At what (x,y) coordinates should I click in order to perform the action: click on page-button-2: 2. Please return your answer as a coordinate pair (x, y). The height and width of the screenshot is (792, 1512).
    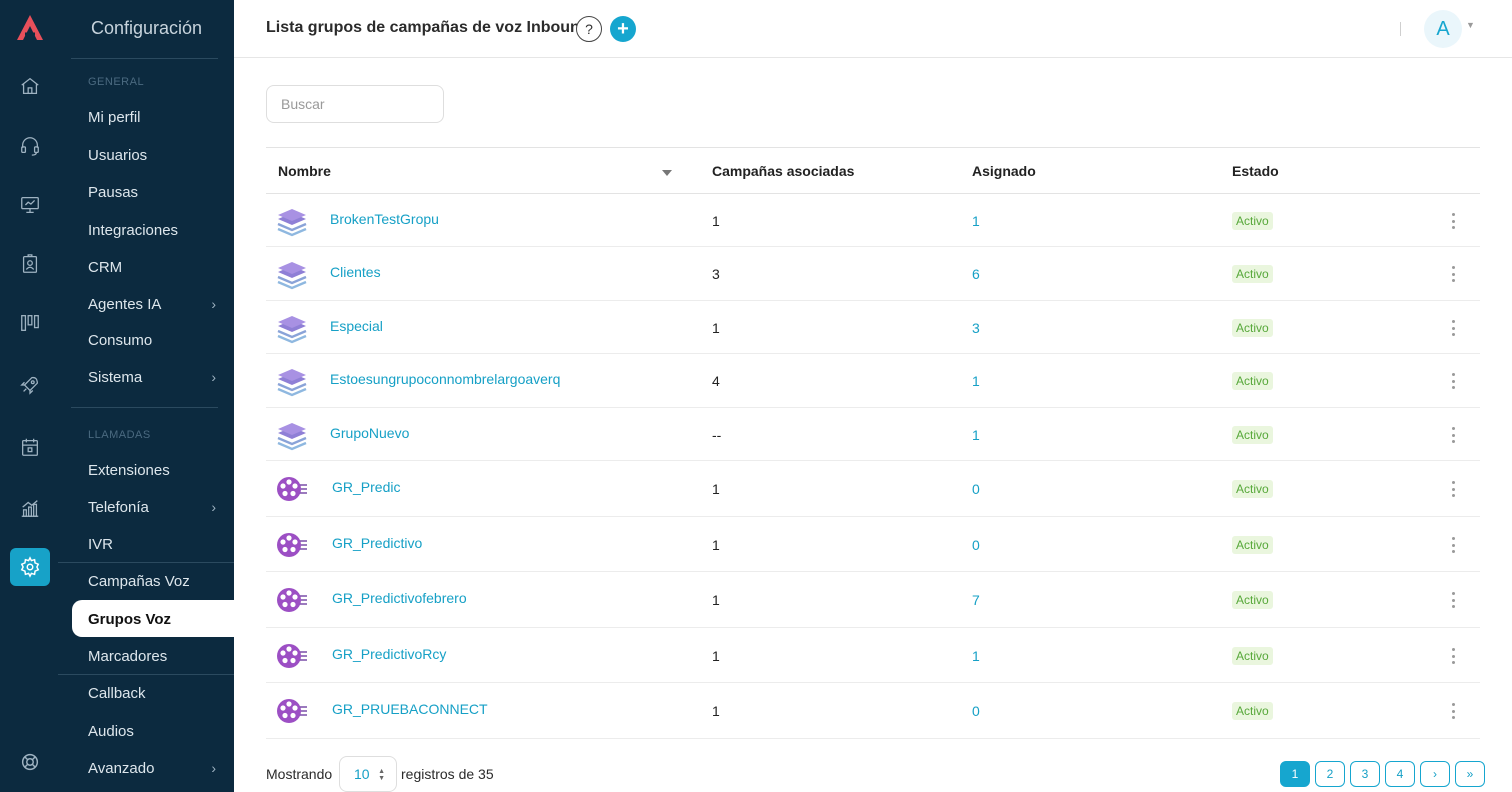
    Looking at the image, I should click on (1330, 774).